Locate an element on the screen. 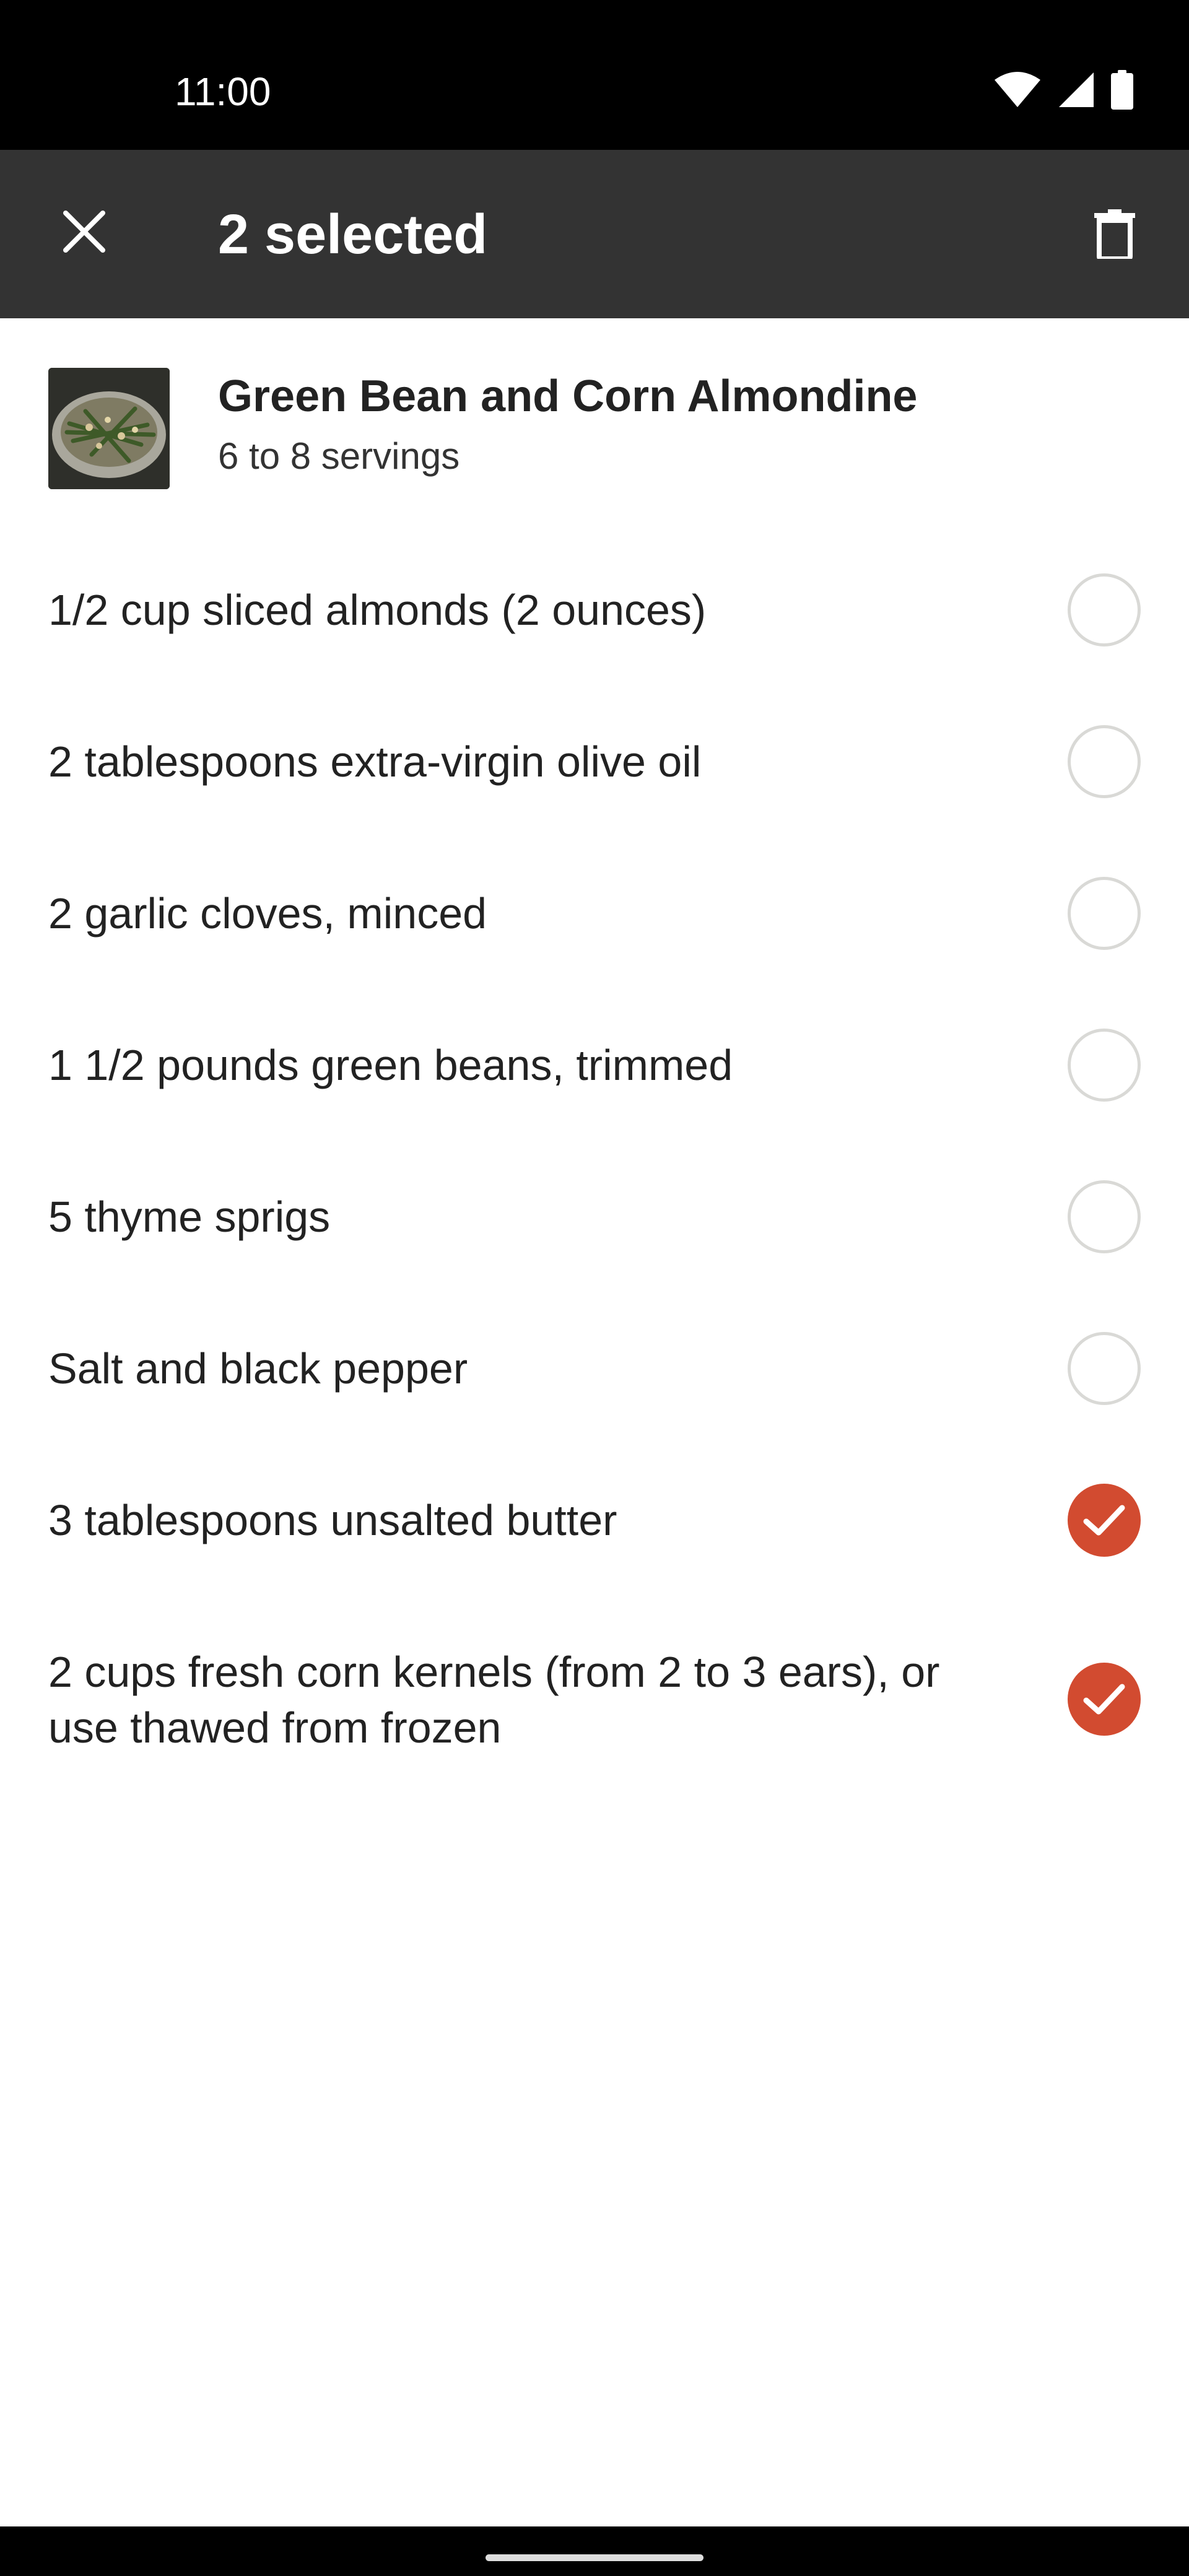 Image resolution: width=1189 pixels, height=2576 pixels. ingredient-row: 5 thyme sprigs is located at coordinates (594, 1216).